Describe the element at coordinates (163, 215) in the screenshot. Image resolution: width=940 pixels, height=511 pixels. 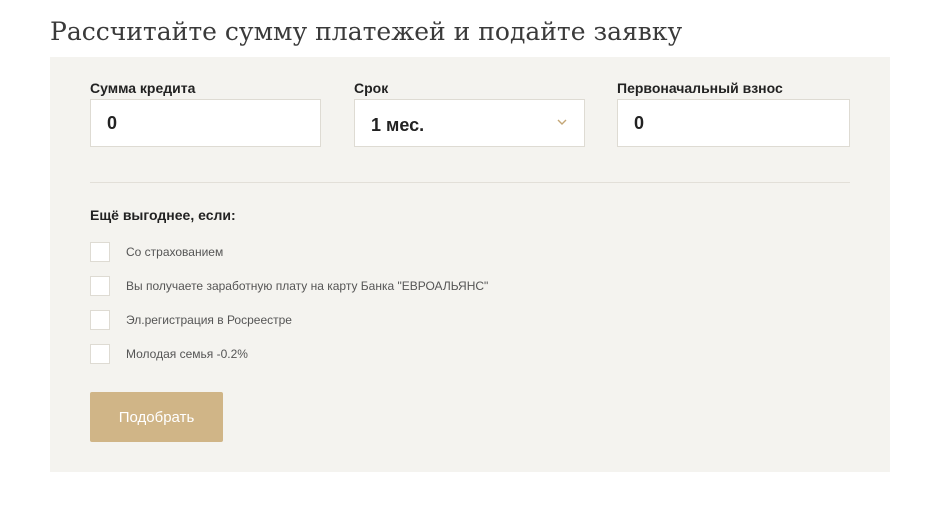
I see `options-title: Ещё выгоднее, если:` at that location.